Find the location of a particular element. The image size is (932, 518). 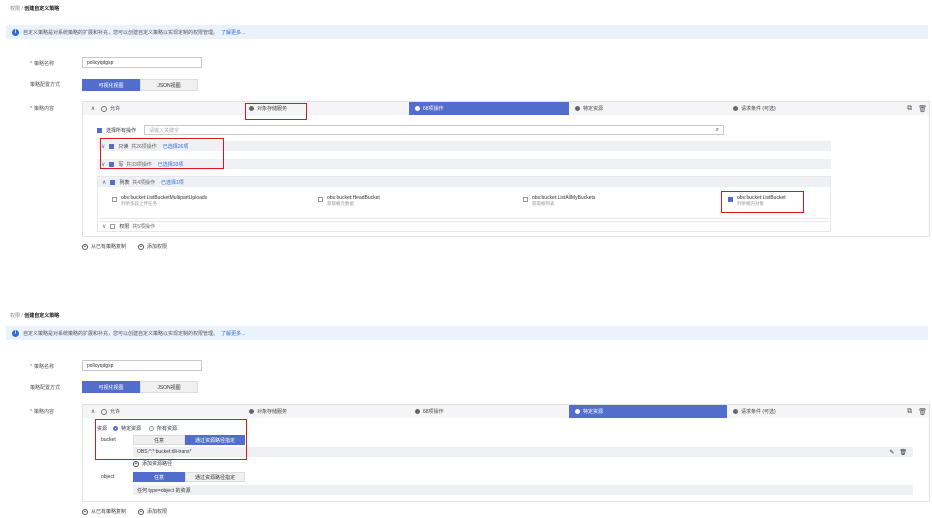

action-search-input: 请输入关键字 ⌕ is located at coordinates (434, 130).